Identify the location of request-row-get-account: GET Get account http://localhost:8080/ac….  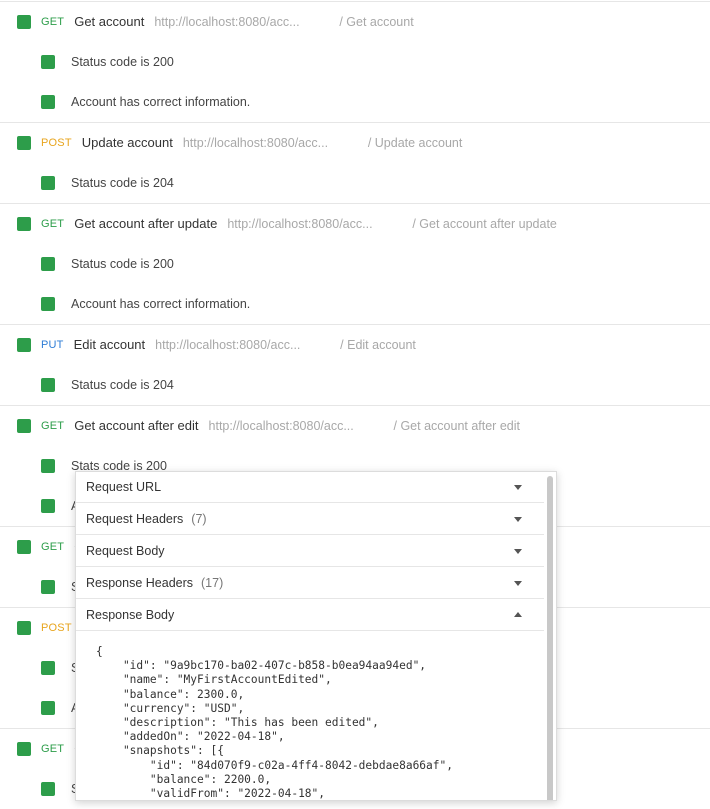
(355, 21).